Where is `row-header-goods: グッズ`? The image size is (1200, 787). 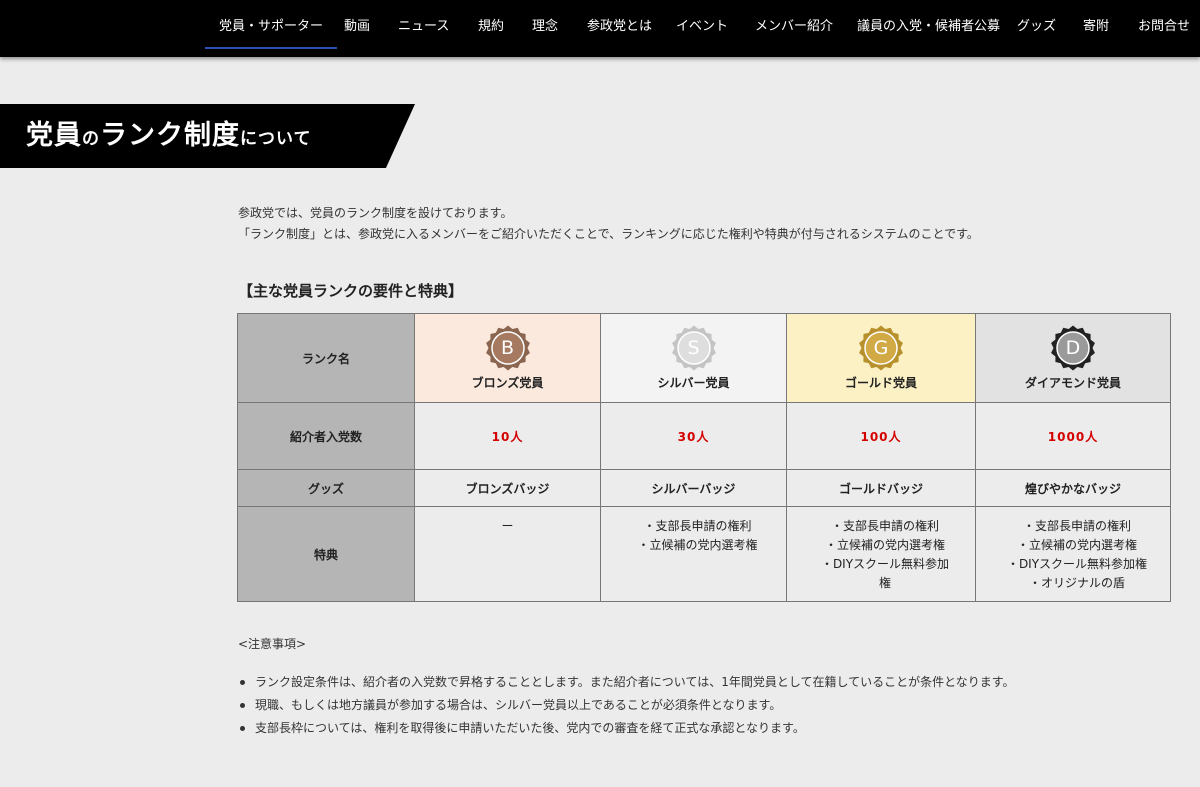 row-header-goods: グッズ is located at coordinates (326, 488).